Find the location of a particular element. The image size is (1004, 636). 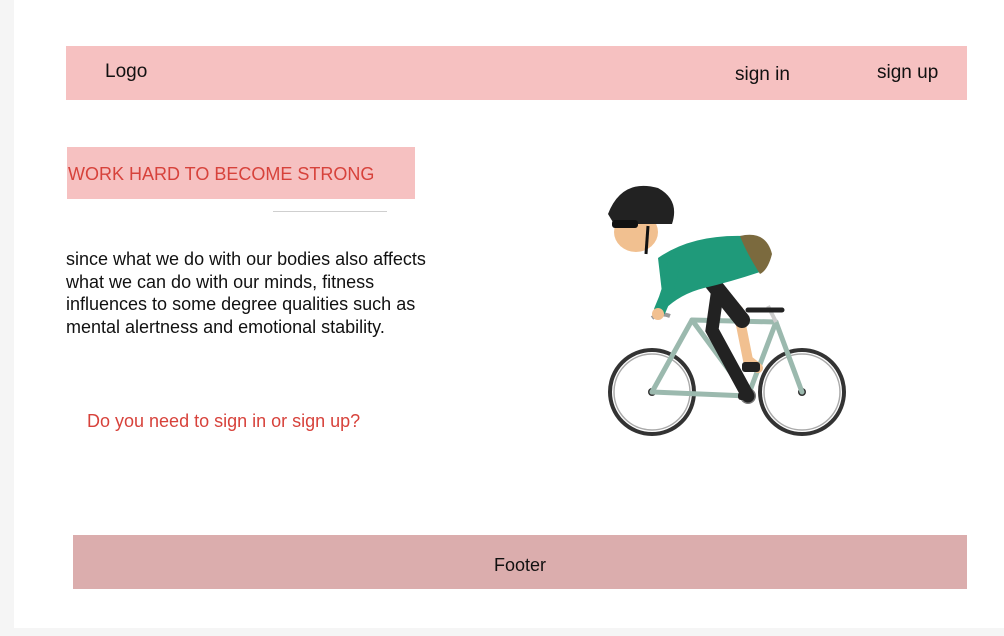

logo: Logo is located at coordinates (126, 72).